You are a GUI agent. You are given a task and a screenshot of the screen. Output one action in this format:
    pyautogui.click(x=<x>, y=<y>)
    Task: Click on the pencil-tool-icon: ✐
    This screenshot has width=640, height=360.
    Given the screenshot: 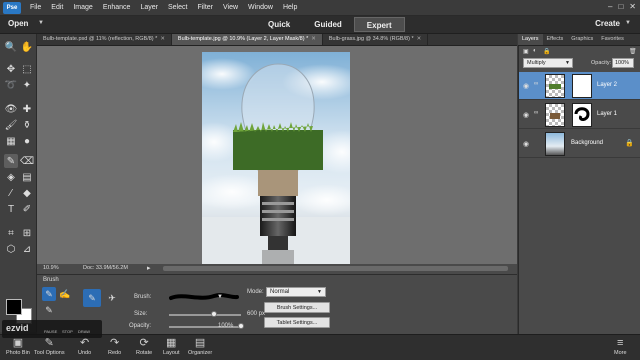 What is the action you would take?
    pyautogui.click(x=27, y=209)
    